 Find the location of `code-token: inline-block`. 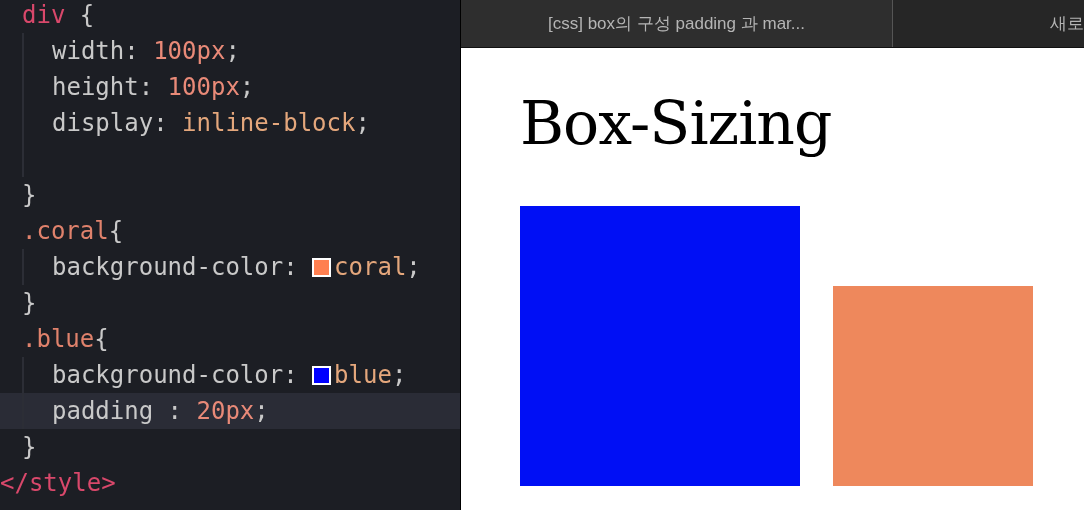

code-token: inline-block is located at coordinates (269, 123).